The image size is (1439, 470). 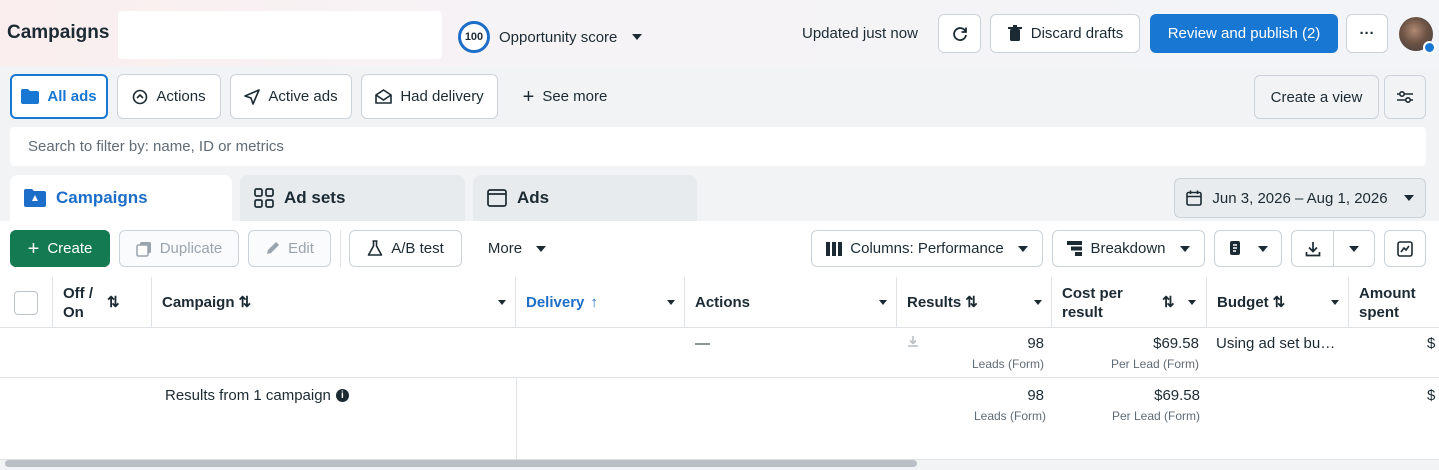 What do you see at coordinates (497, 198) in the screenshot?
I see `ad-icon` at bounding box center [497, 198].